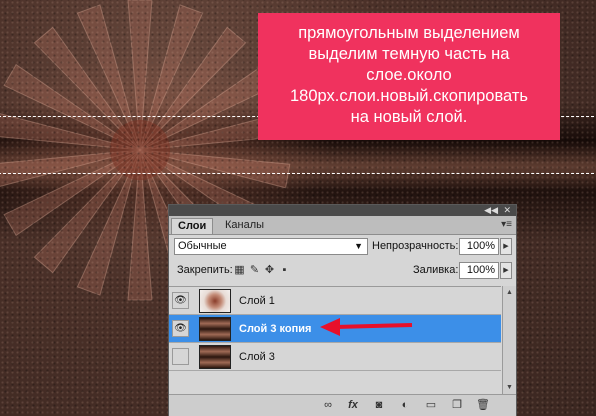  Describe the element at coordinates (373, 326) in the screenshot. I see `arrow-shaft` at that location.